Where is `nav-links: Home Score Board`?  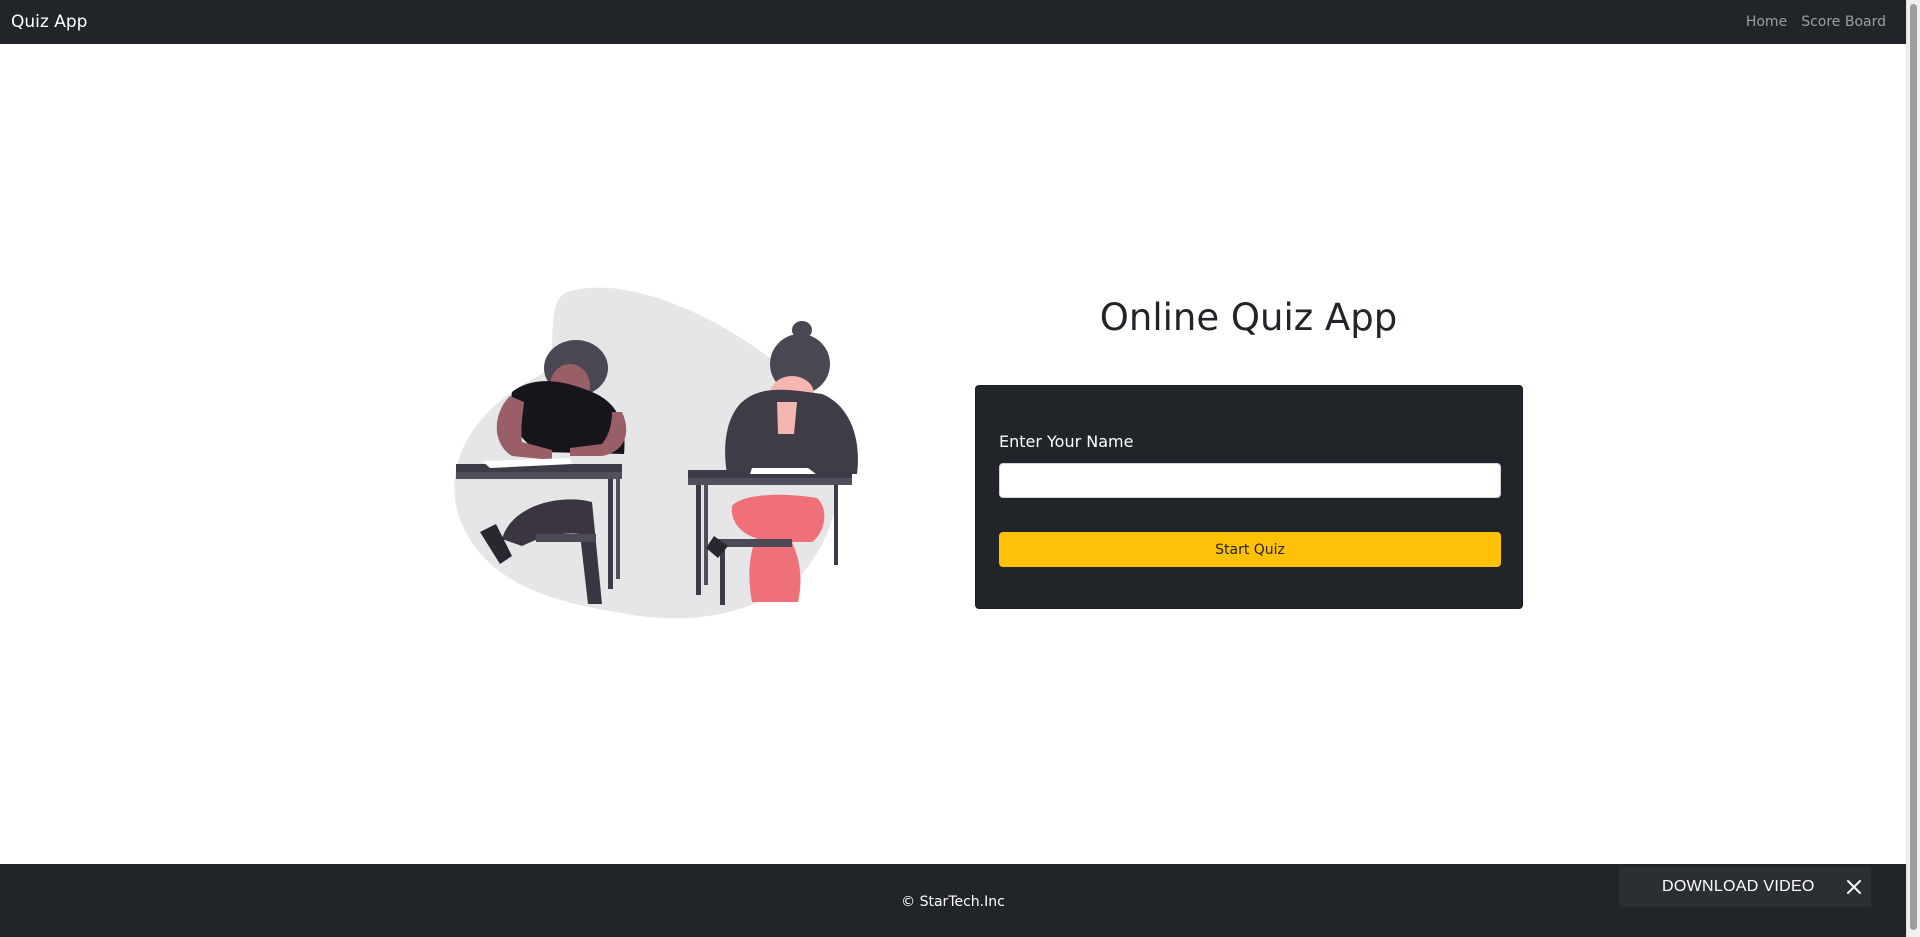 nav-links: Home Score Board is located at coordinates (1816, 22).